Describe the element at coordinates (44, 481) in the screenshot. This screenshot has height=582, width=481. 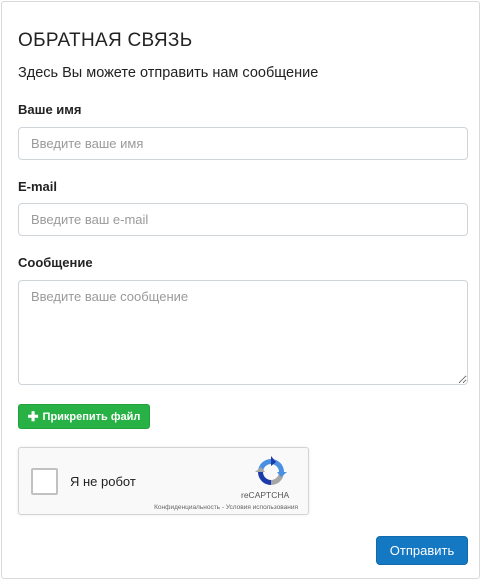
I see `recaptcha-checkbox` at that location.